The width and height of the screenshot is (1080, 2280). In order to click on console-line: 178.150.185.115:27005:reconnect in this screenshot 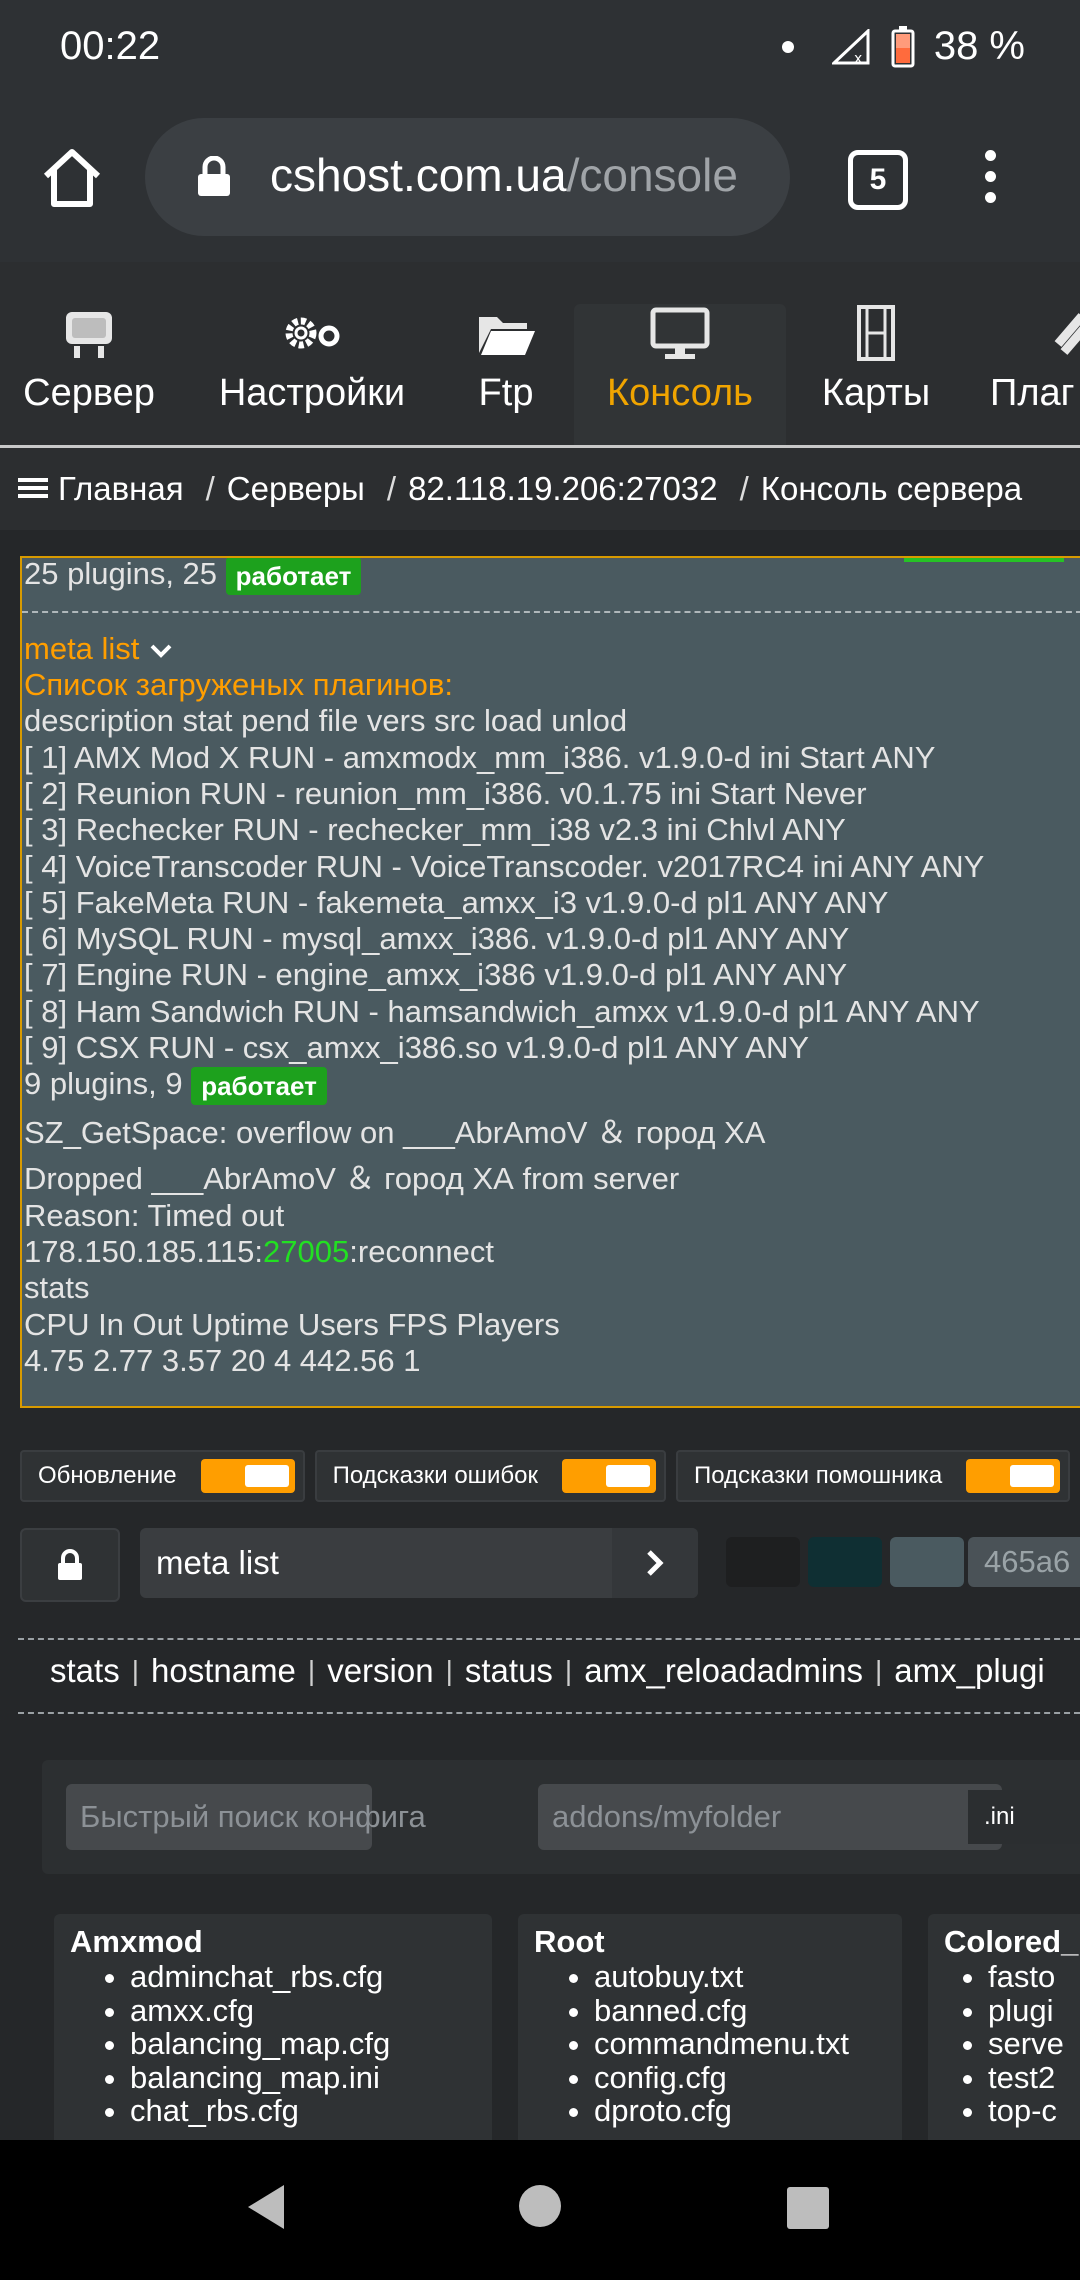, I will do `click(259, 1252)`.